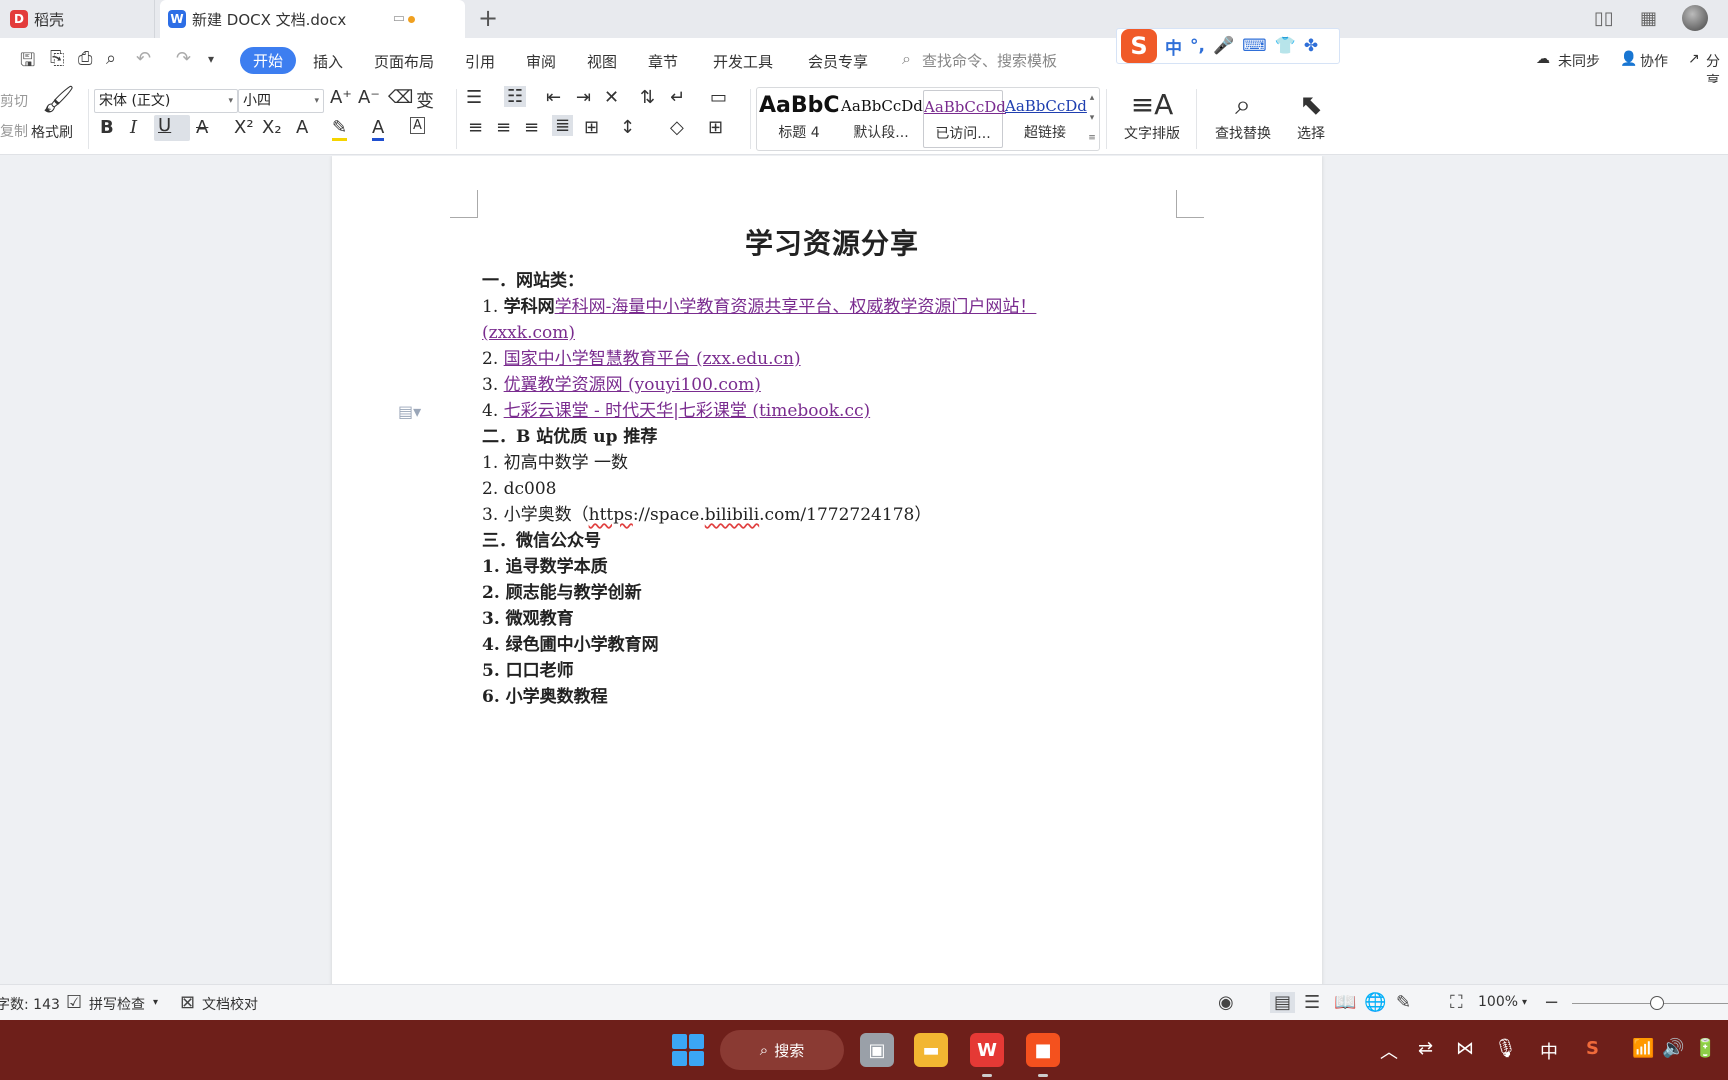 Image resolution: width=1728 pixels, height=1080 pixels. What do you see at coordinates (85, 58) in the screenshot?
I see `print-icon: ⎙` at bounding box center [85, 58].